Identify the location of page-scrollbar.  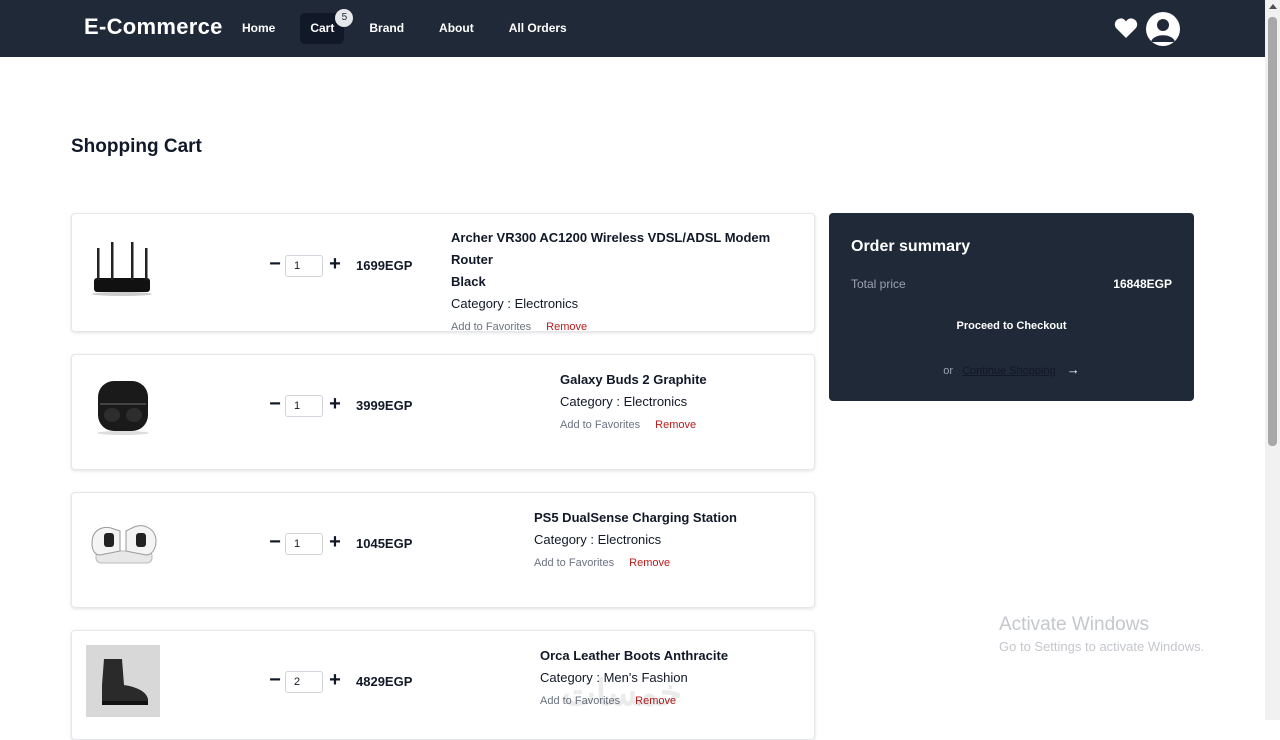
(1272, 360).